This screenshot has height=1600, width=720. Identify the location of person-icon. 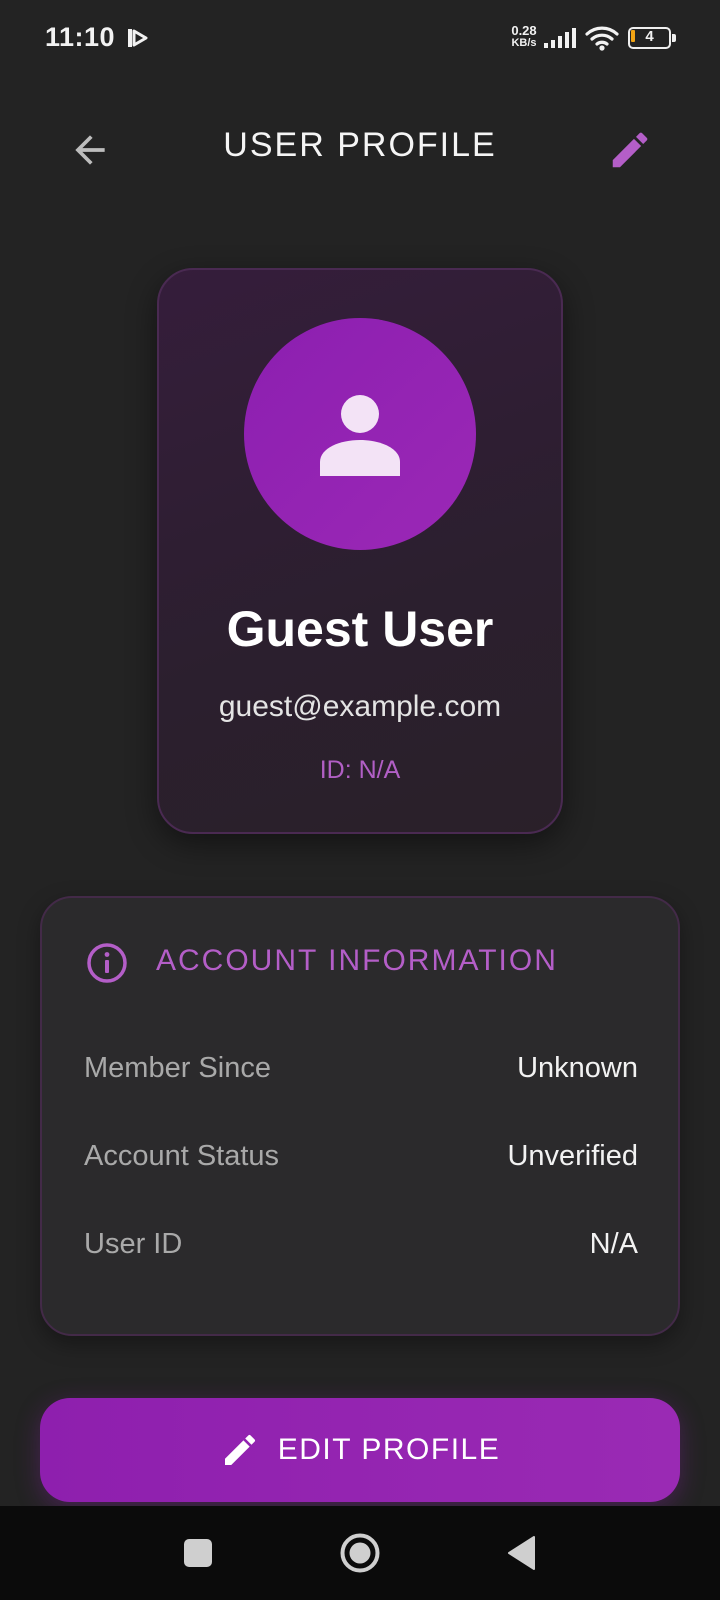
(360, 435).